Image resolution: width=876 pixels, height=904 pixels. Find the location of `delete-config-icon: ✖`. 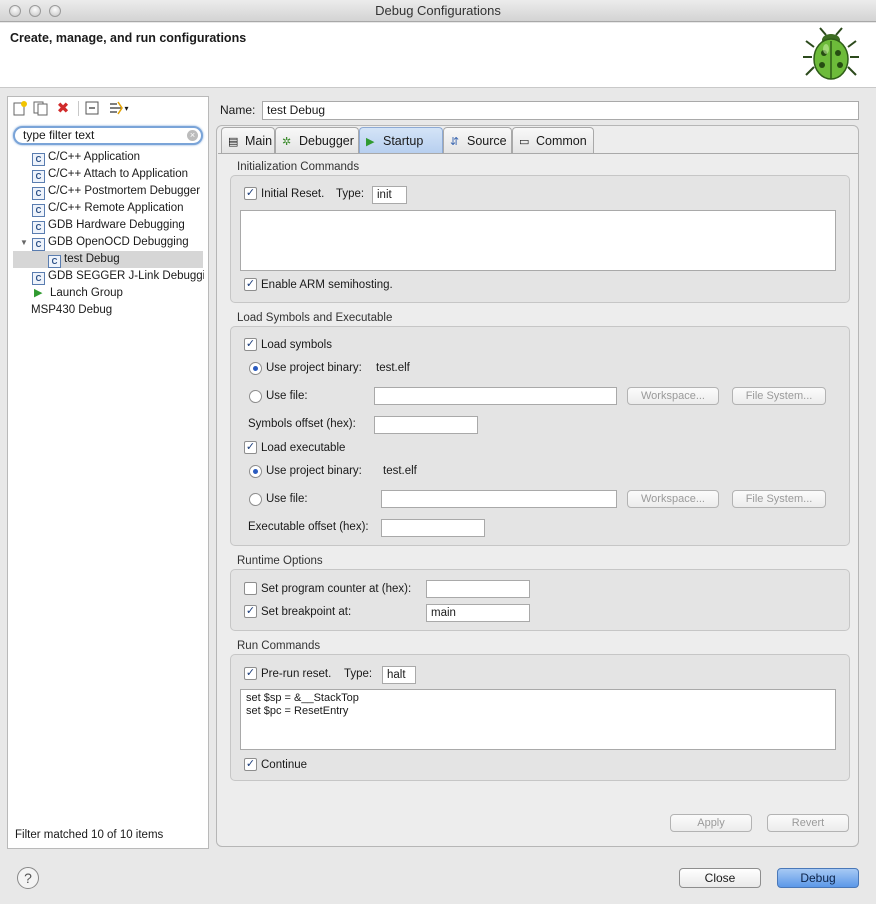

delete-config-icon: ✖ is located at coordinates (63, 108).